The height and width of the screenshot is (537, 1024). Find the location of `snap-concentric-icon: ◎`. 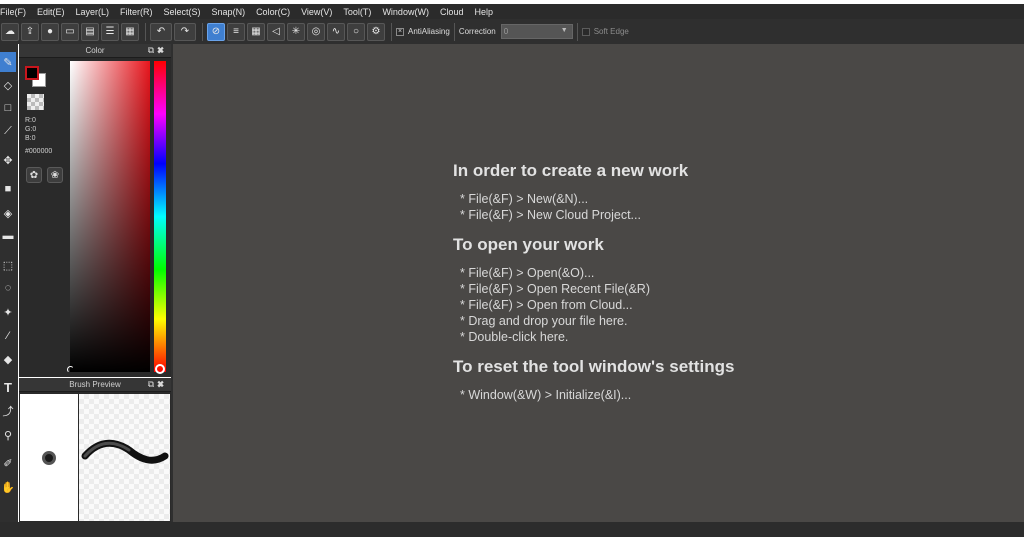

snap-concentric-icon: ◎ is located at coordinates (316, 31).